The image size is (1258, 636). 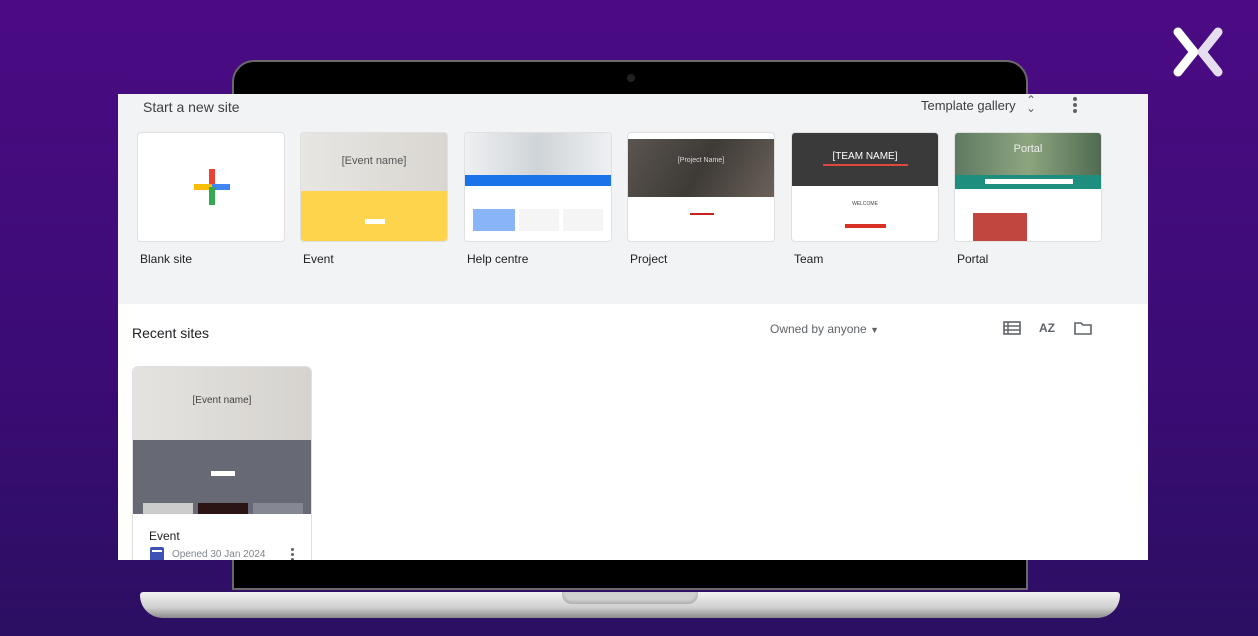 I want to click on owner-filter-dropdown: Owned by anyone ▼, so click(x=824, y=329).